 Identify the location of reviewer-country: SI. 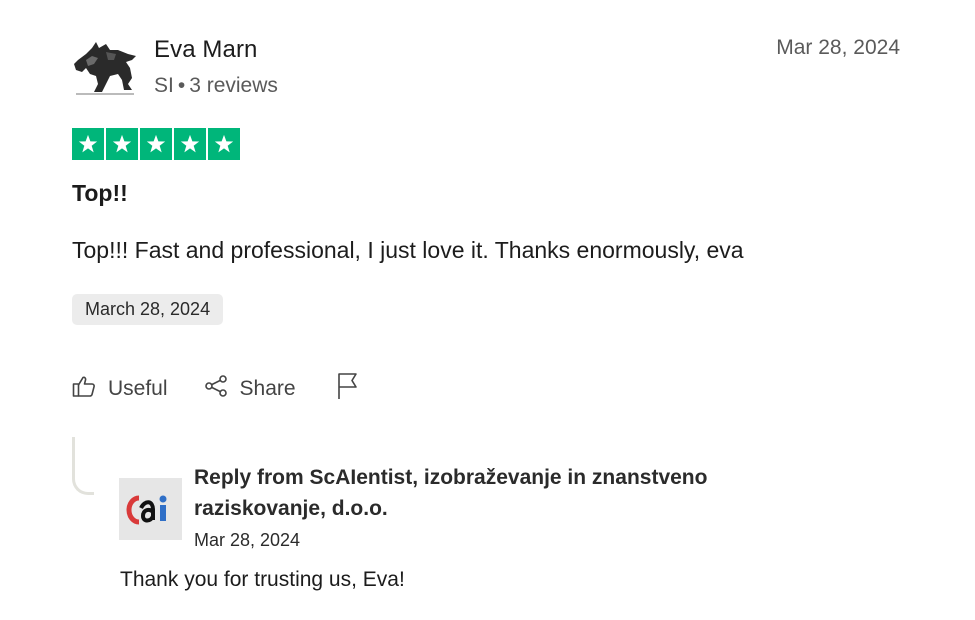
(164, 85).